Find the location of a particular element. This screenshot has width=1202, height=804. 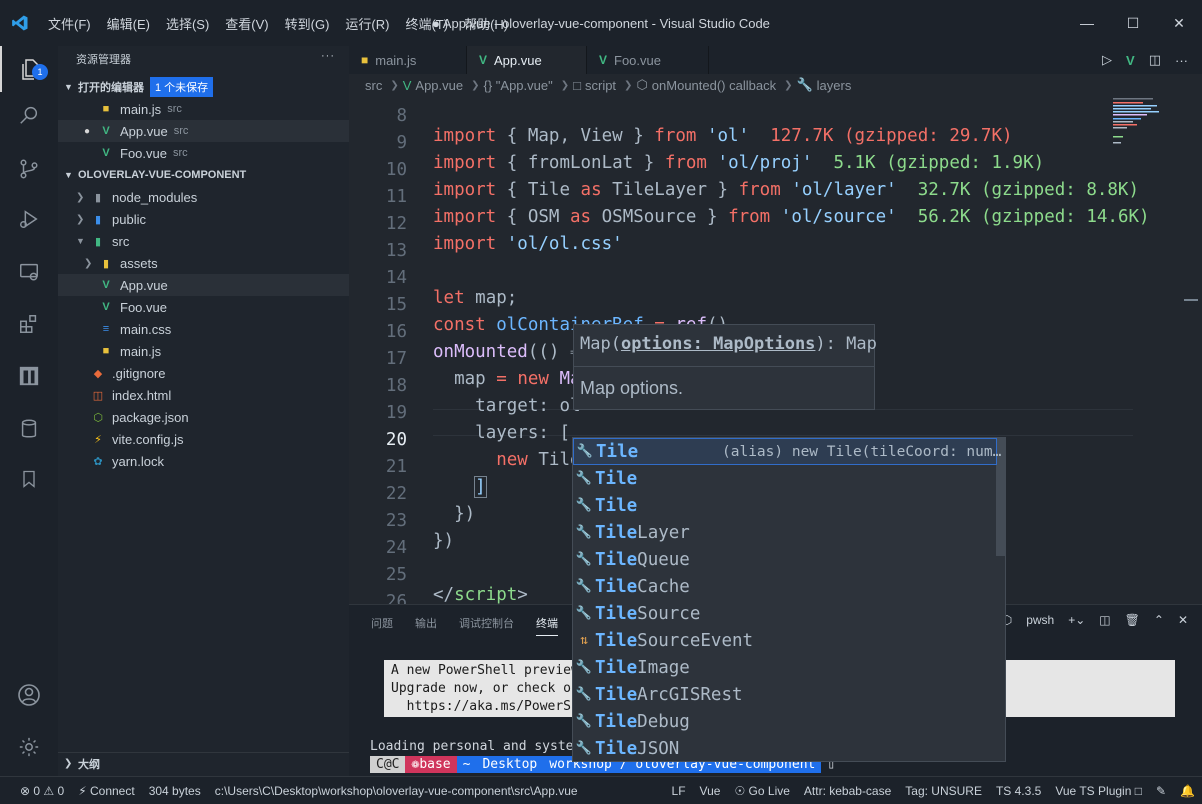

tree-folder: ❯ ▮ assets is located at coordinates (203, 263).